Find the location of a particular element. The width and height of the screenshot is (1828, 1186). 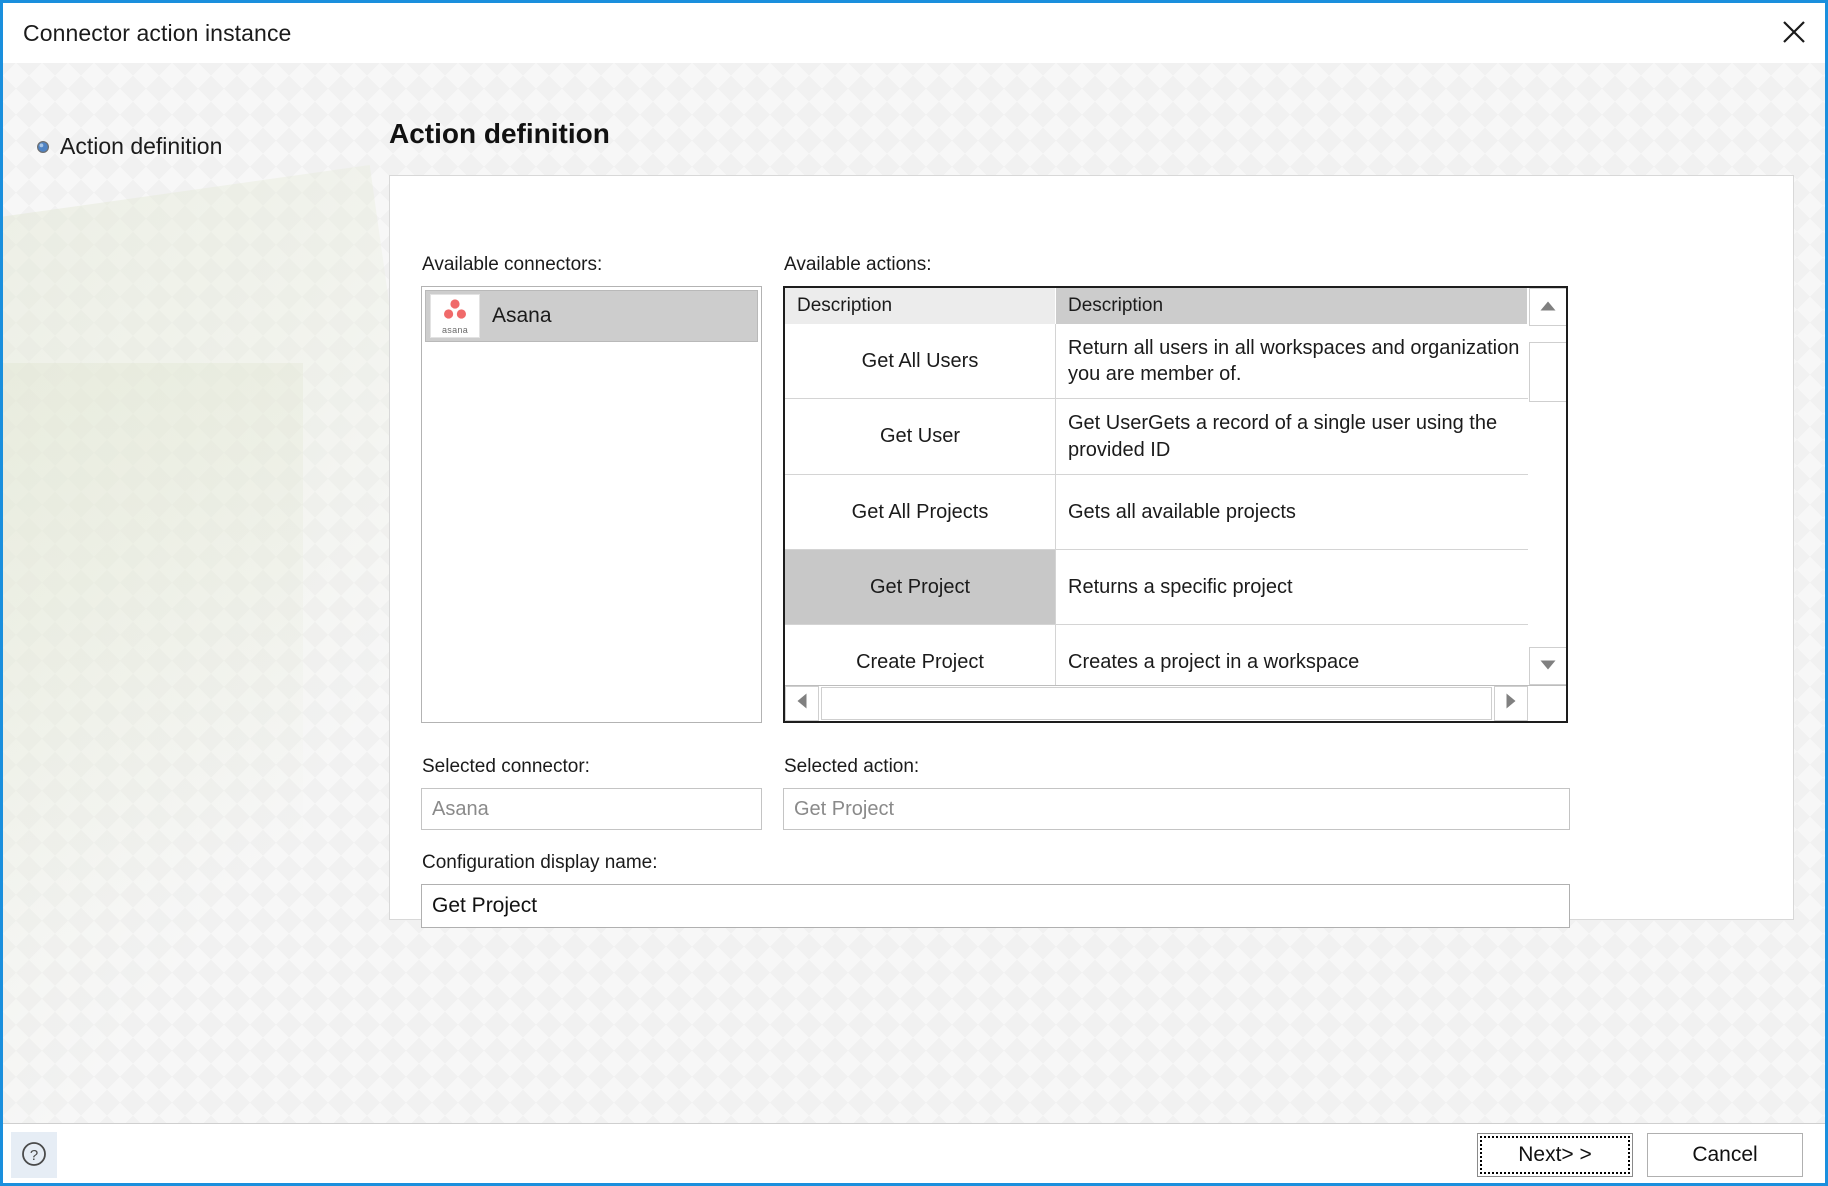

vertical-scrollbar-track is located at coordinates (1547, 524).